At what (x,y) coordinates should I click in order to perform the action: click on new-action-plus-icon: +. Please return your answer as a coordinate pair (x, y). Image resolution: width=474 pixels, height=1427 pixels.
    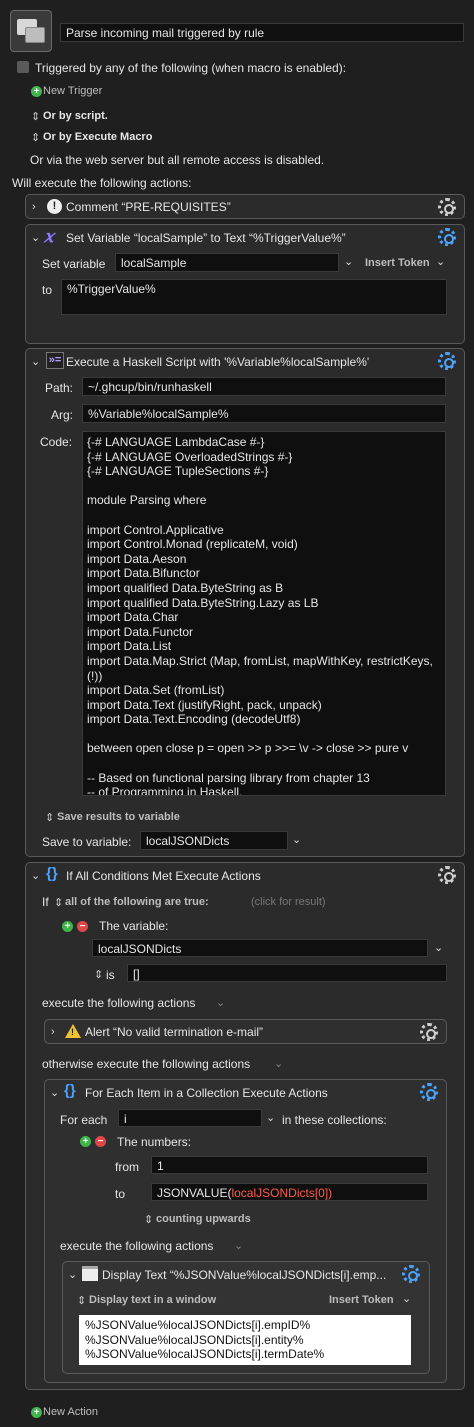
    Looking at the image, I should click on (36, 1412).